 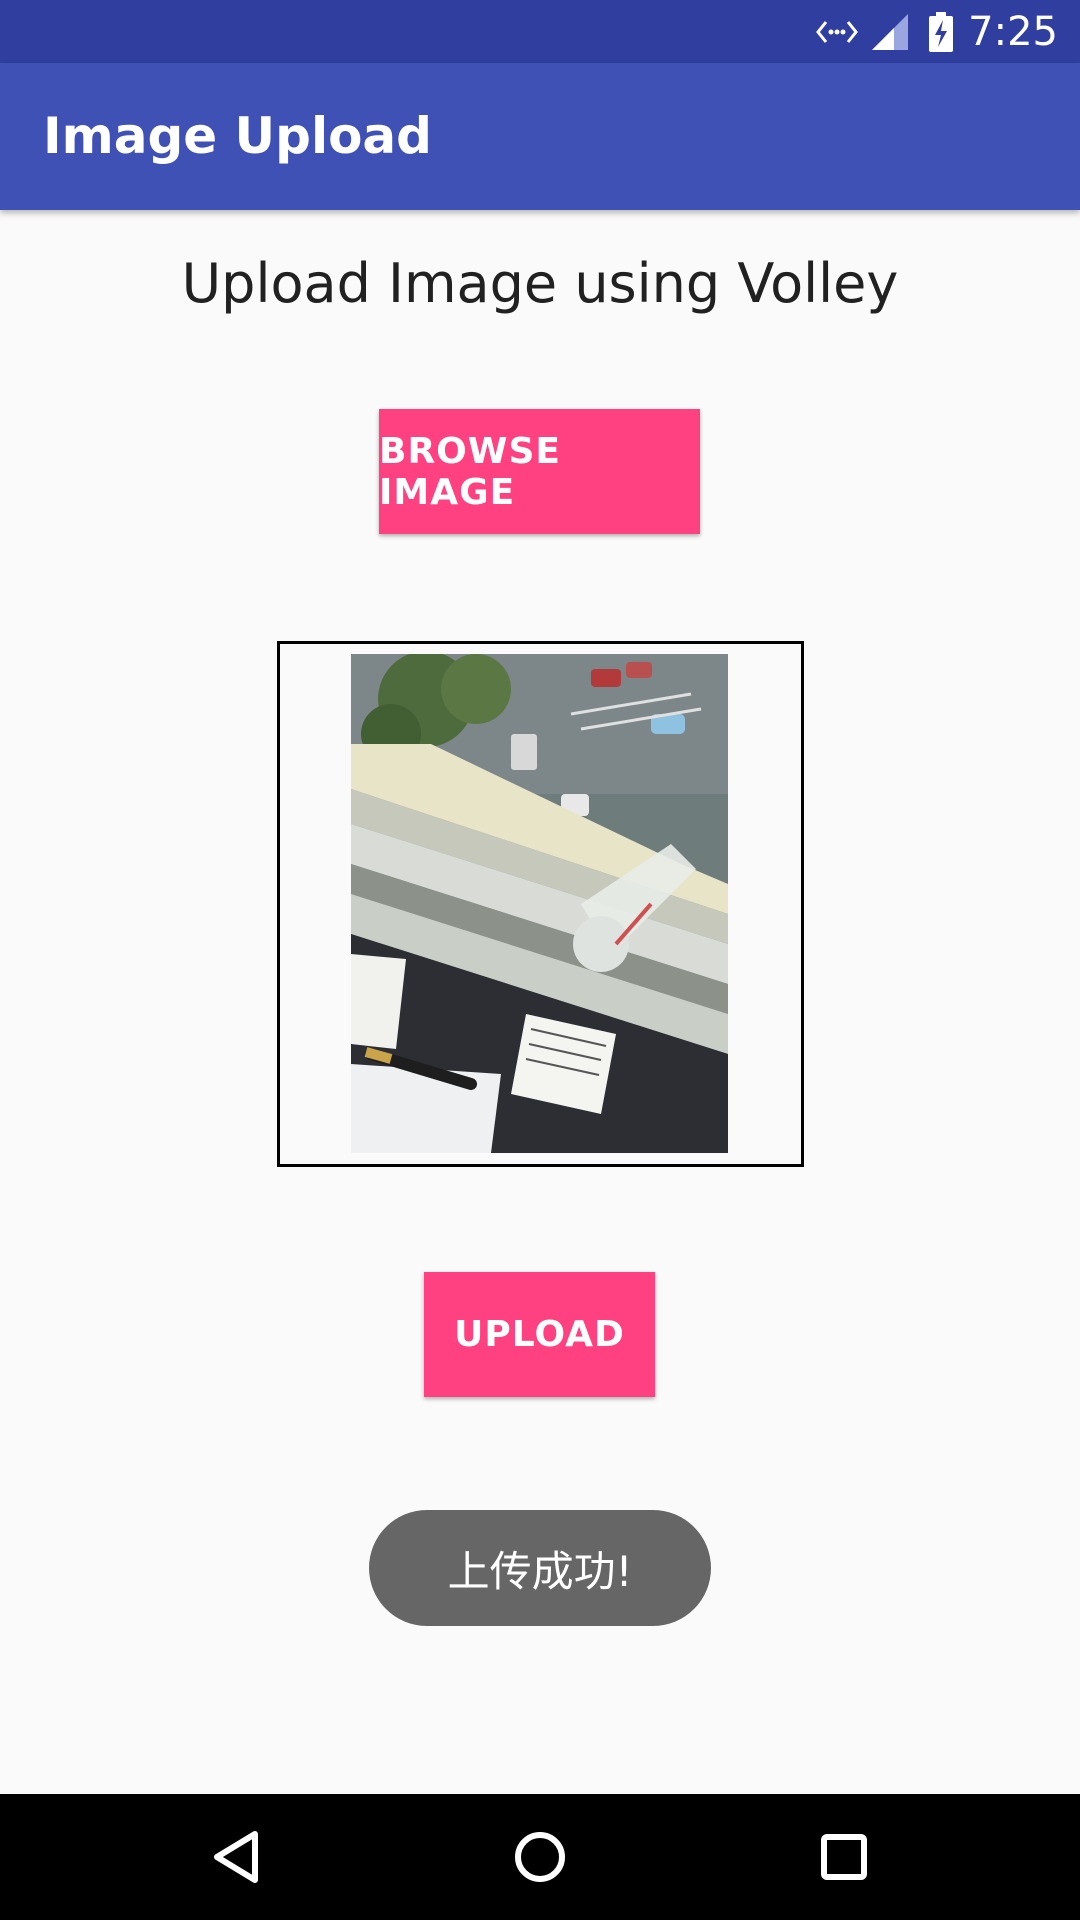 What do you see at coordinates (540, 283) in the screenshot?
I see `page-heading: Upload Image using Volley` at bounding box center [540, 283].